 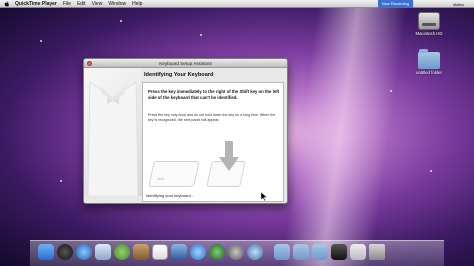 I want to click on trash-icon, so click(x=377, y=252).